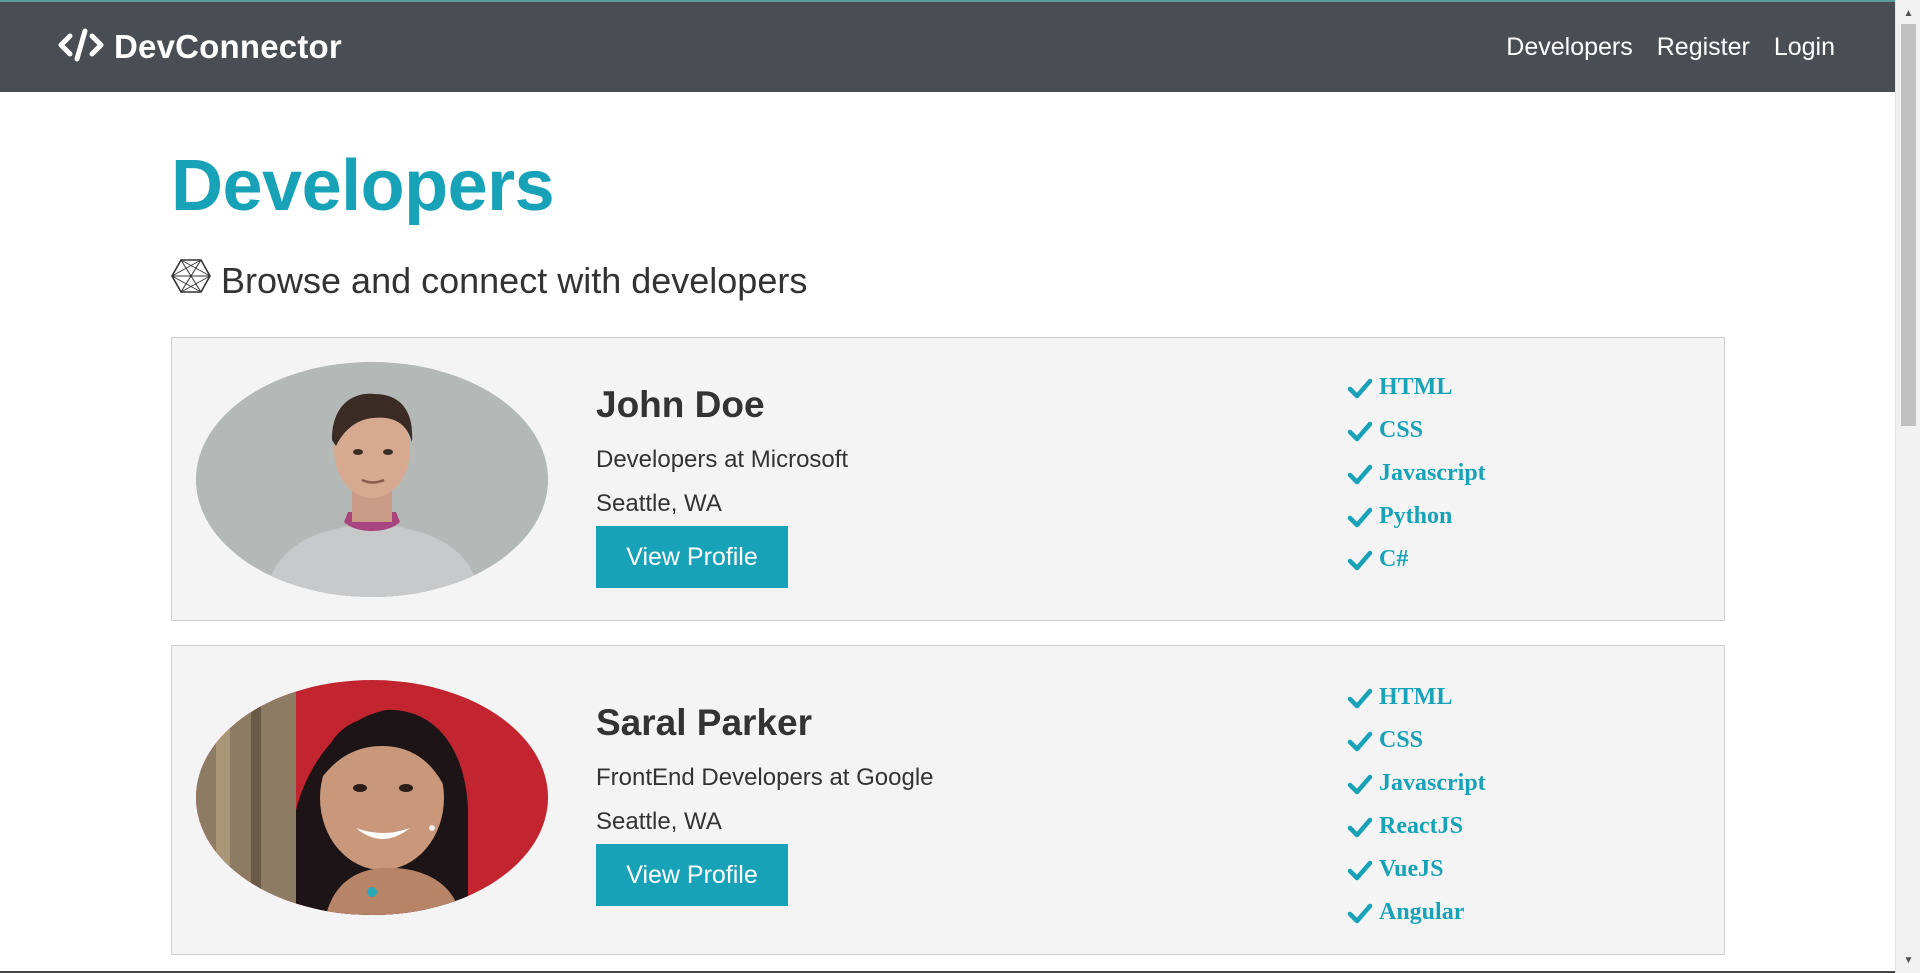 This screenshot has width=1920, height=973. I want to click on nav-link-login: Login, so click(1804, 47).